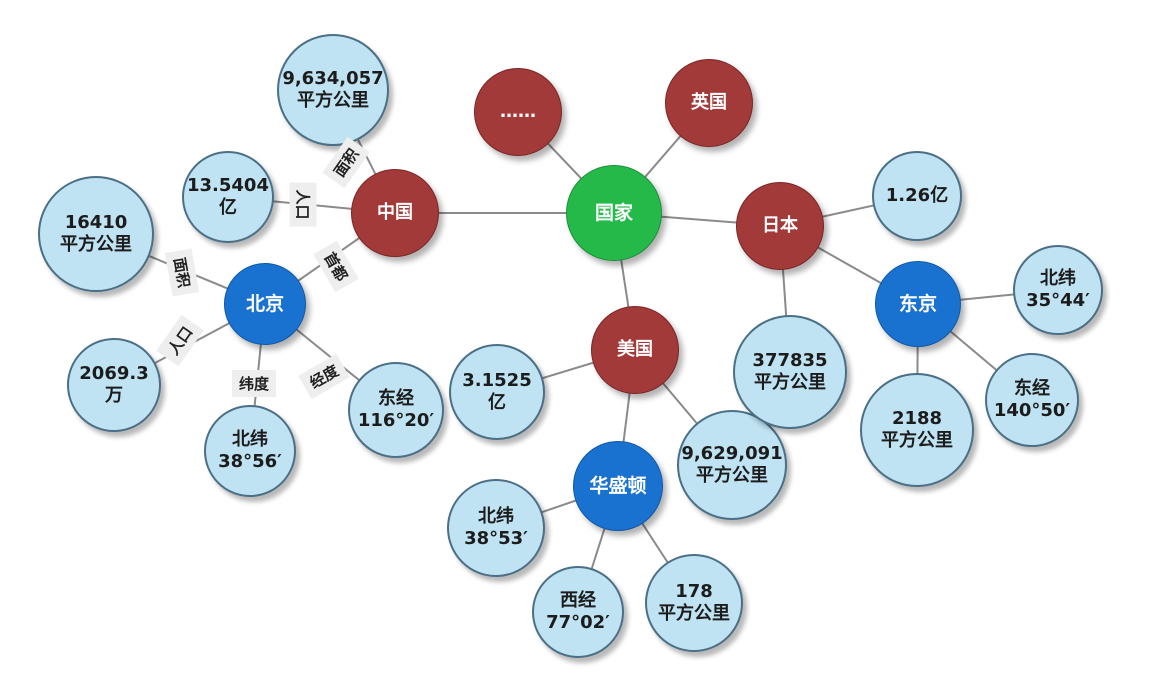 The height and width of the screenshot is (680, 1162). I want to click on node-text: 国家, so click(613, 212).